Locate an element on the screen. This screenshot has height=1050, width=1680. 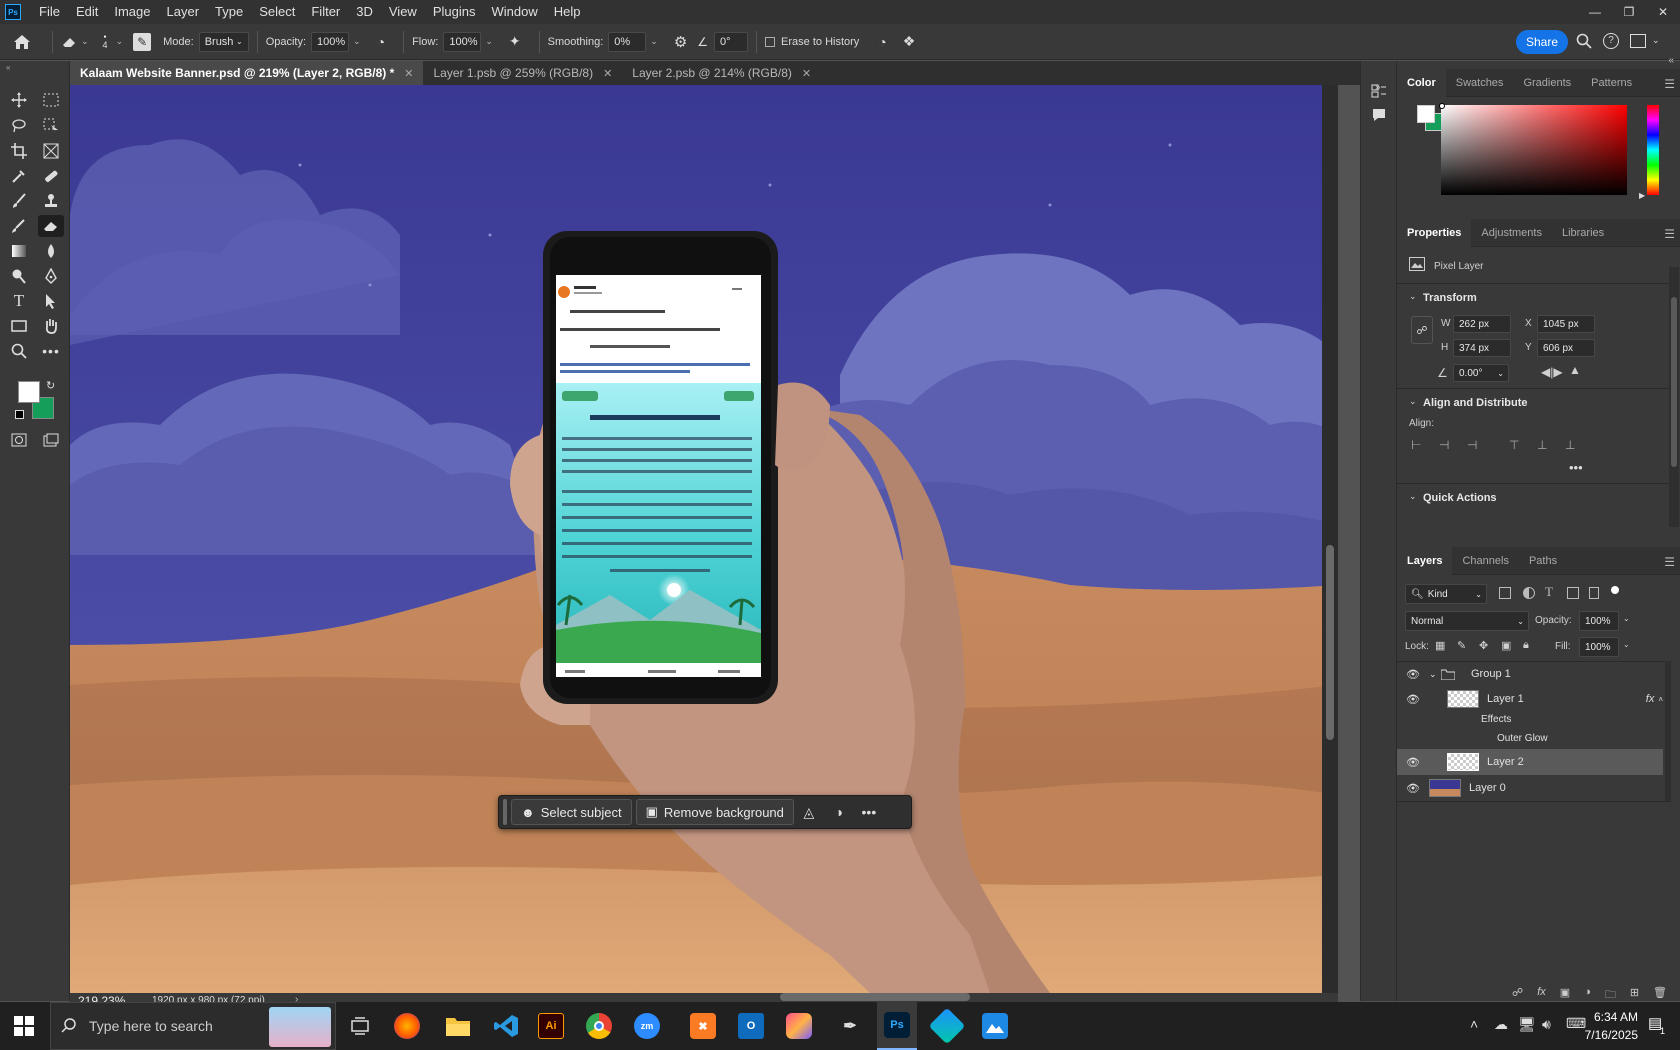
delete-layer-icon: 🗑︎ is located at coordinates (1660, 993).